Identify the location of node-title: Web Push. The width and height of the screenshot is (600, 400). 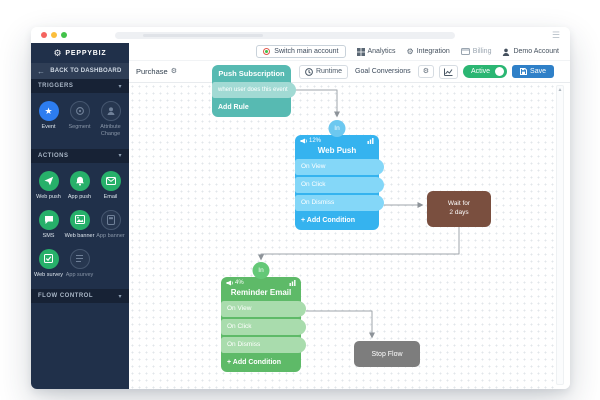
(337, 151).